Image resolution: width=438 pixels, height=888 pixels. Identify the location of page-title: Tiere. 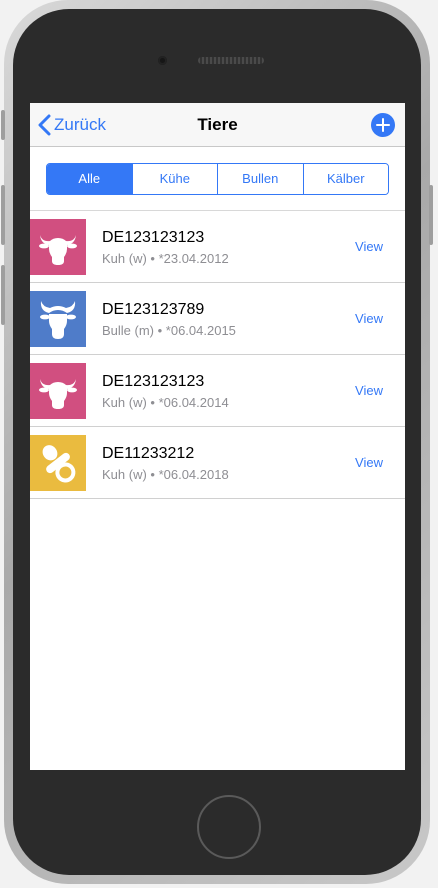
(217, 124).